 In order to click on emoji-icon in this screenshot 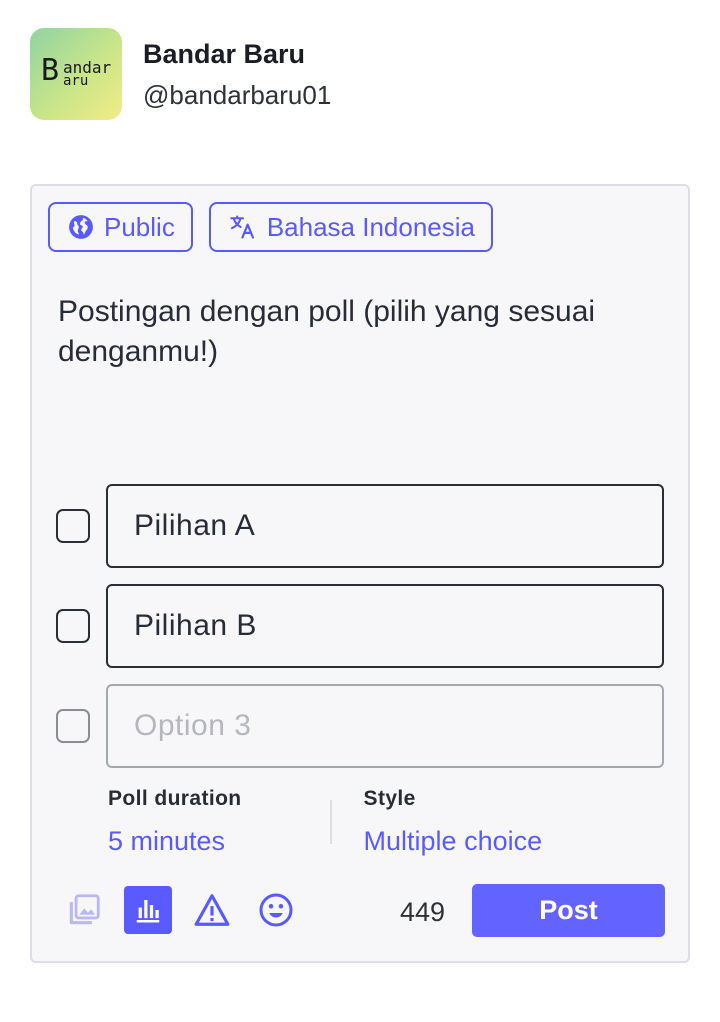, I will do `click(276, 910)`.